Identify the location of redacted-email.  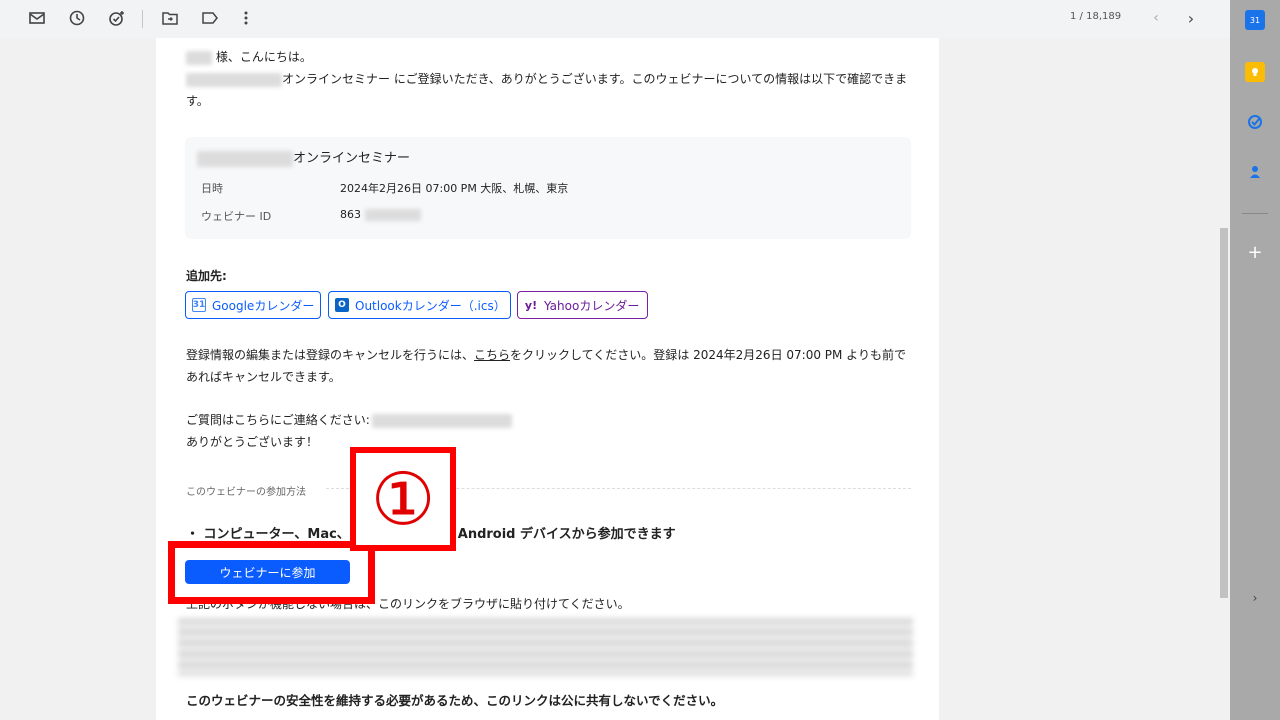
(441, 420).